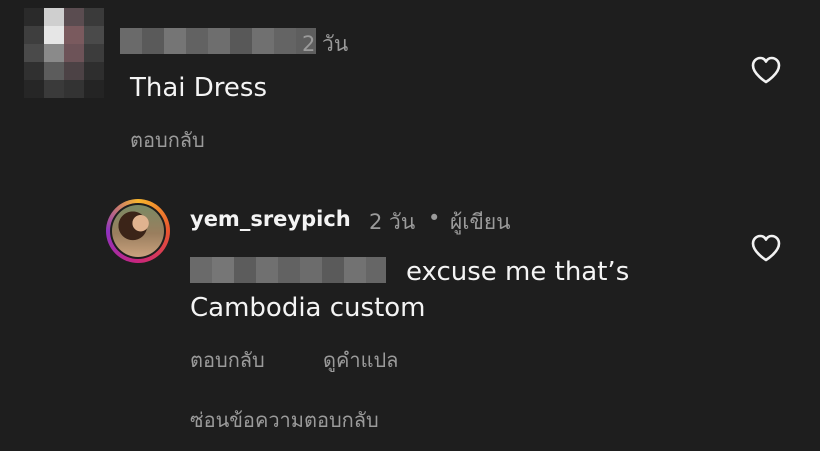 The height and width of the screenshot is (451, 820). Describe the element at coordinates (199, 88) in the screenshot. I see `comment-text: Thai Dress` at that location.